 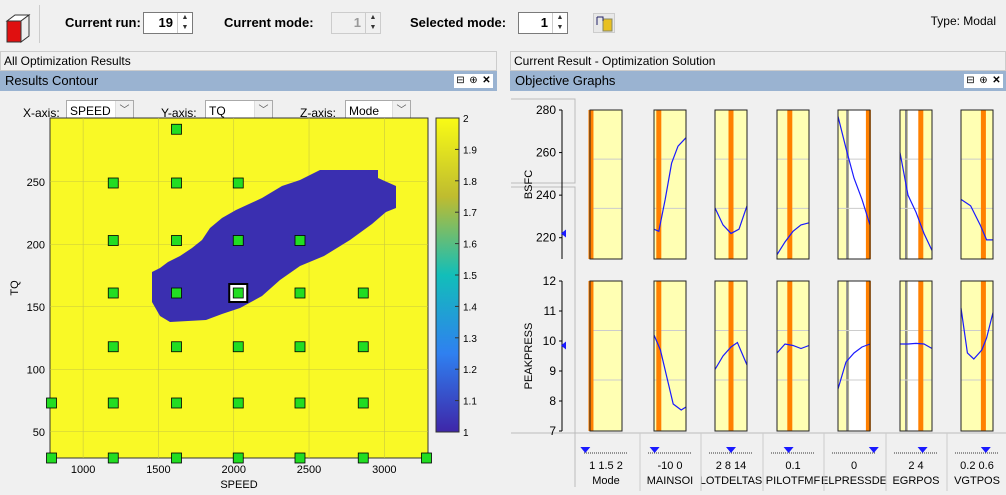 I want to click on table-export-icon, so click(x=604, y=23).